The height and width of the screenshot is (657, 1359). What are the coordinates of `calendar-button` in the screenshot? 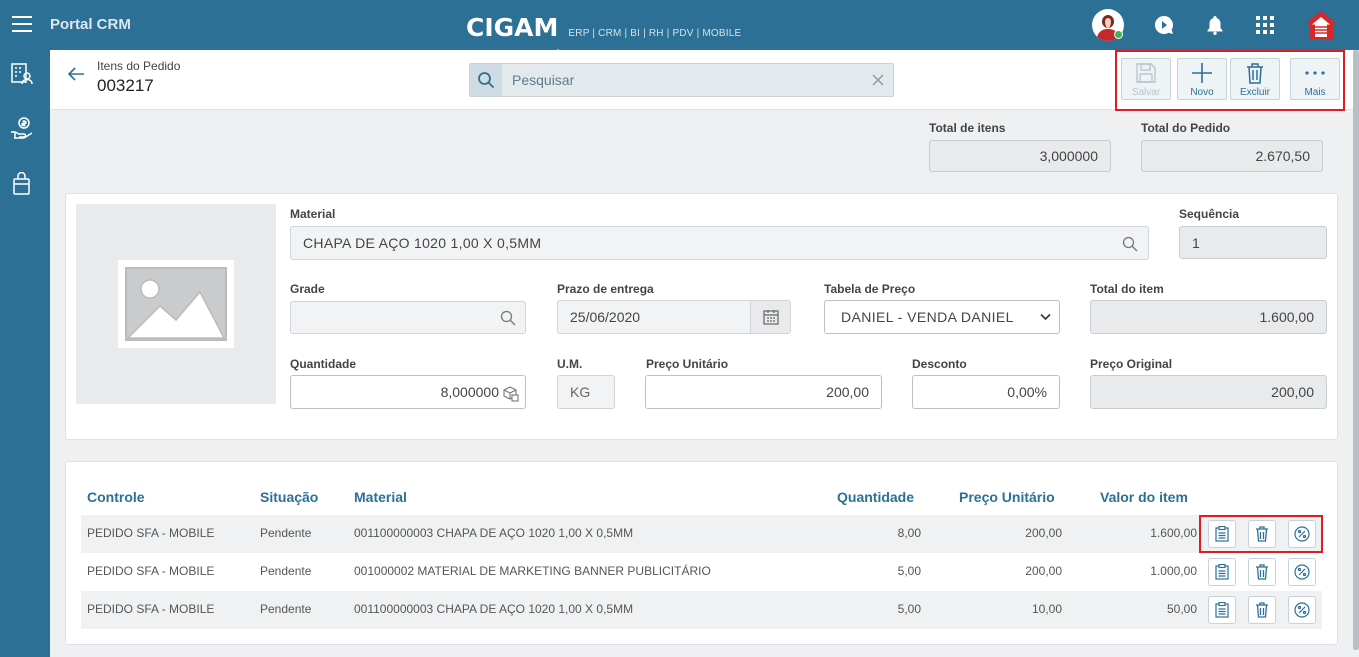 It's located at (770, 317).